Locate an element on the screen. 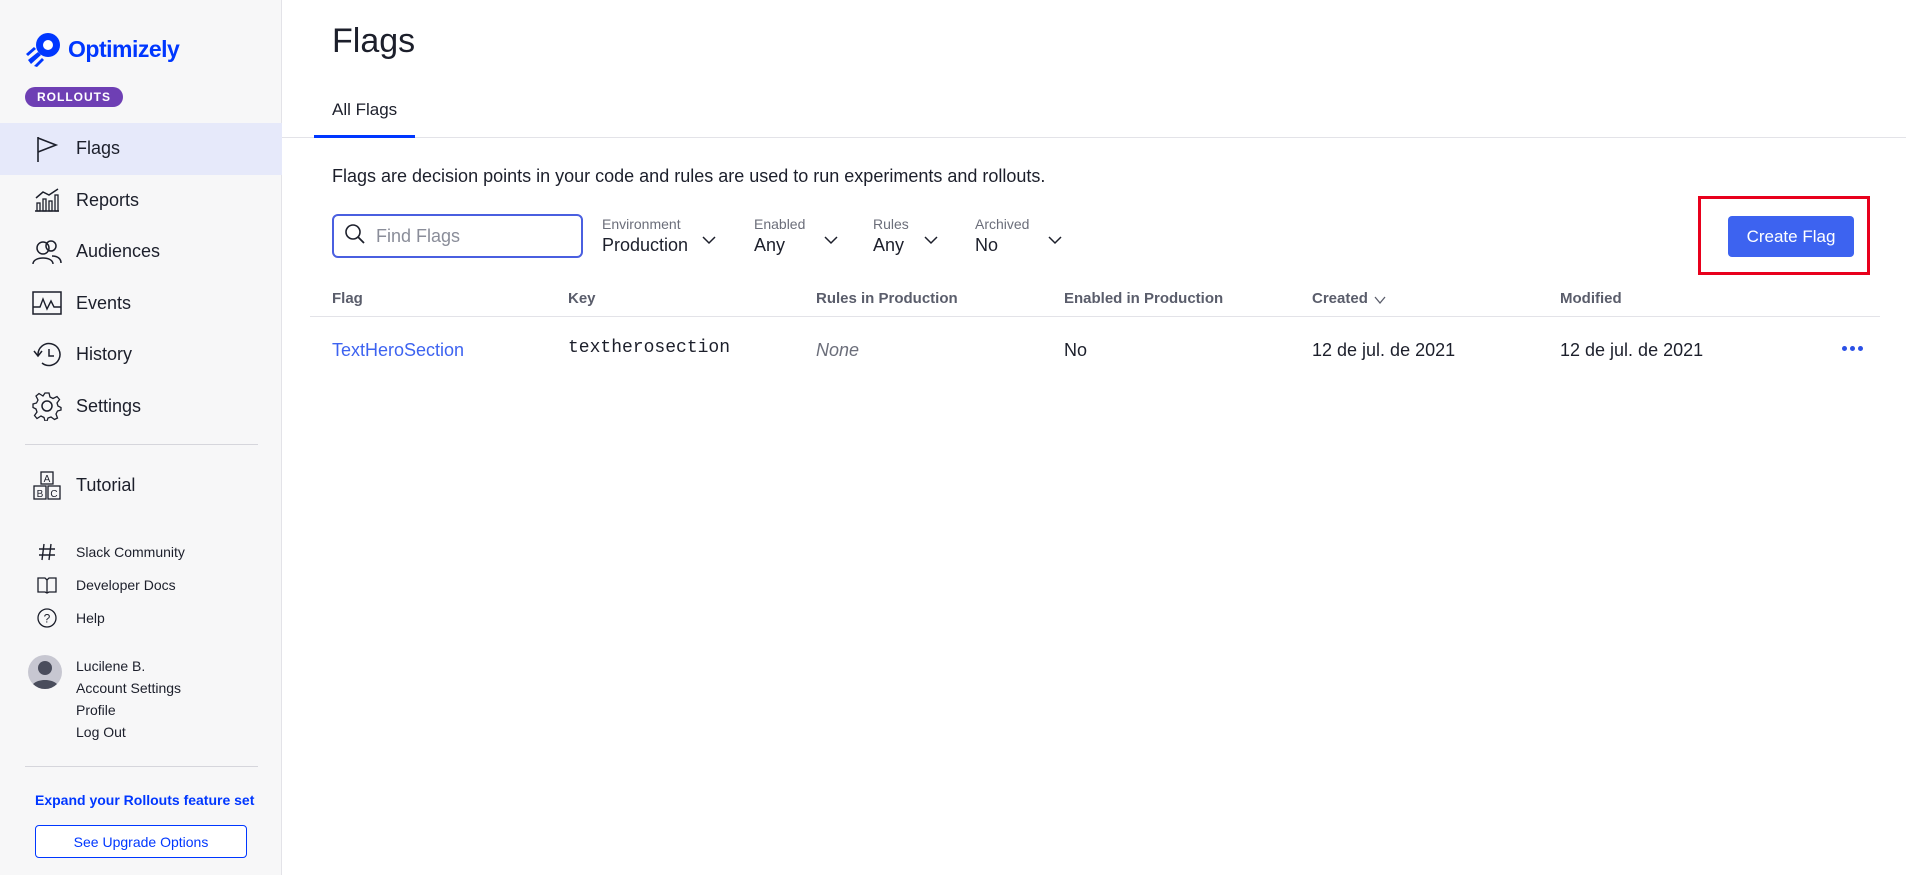  column-header-rules: Rules in Production is located at coordinates (887, 298).